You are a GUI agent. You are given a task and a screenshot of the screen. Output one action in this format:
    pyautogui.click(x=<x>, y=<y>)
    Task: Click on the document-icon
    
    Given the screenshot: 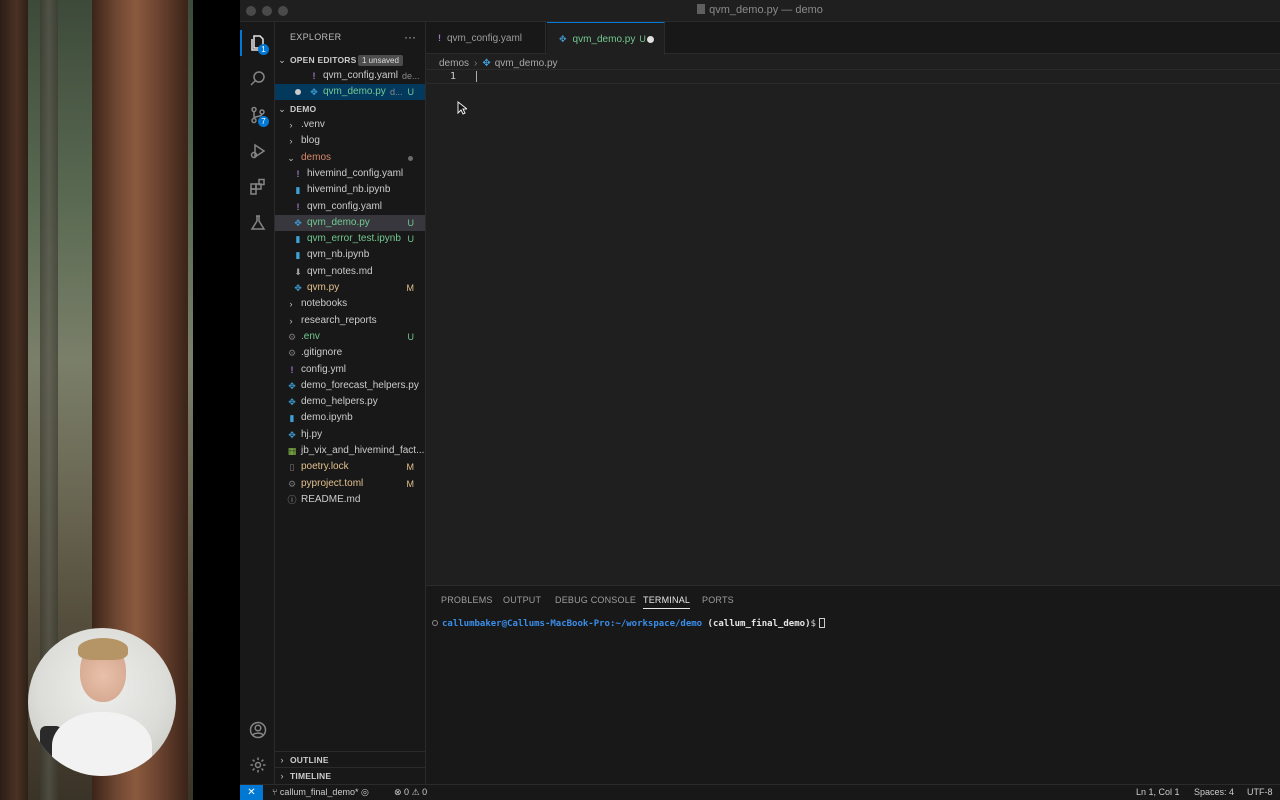 What is the action you would take?
    pyautogui.click(x=701, y=9)
    